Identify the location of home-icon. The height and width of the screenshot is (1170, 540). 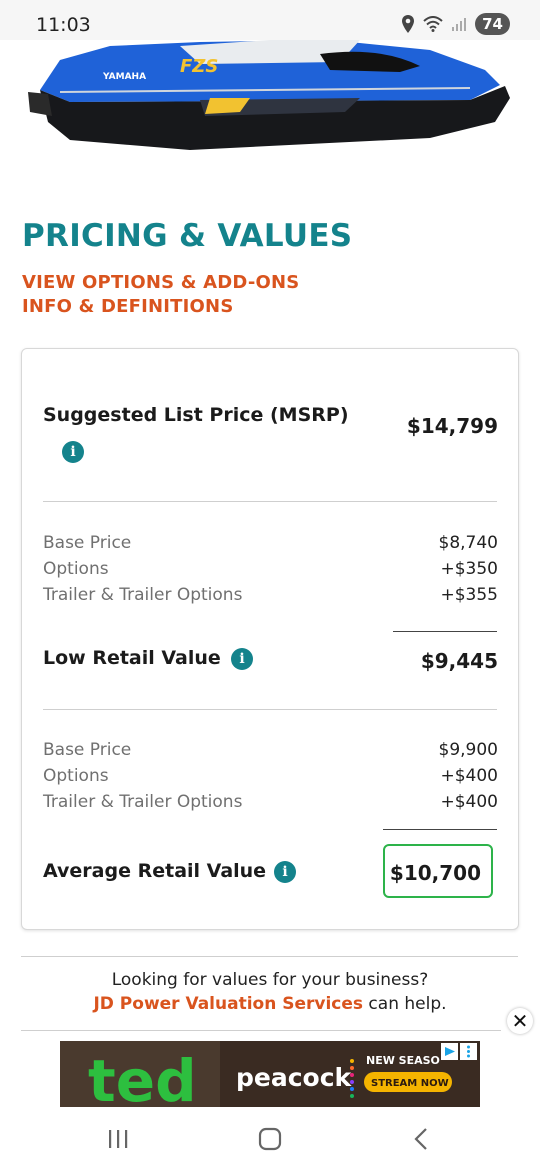
(270, 1139).